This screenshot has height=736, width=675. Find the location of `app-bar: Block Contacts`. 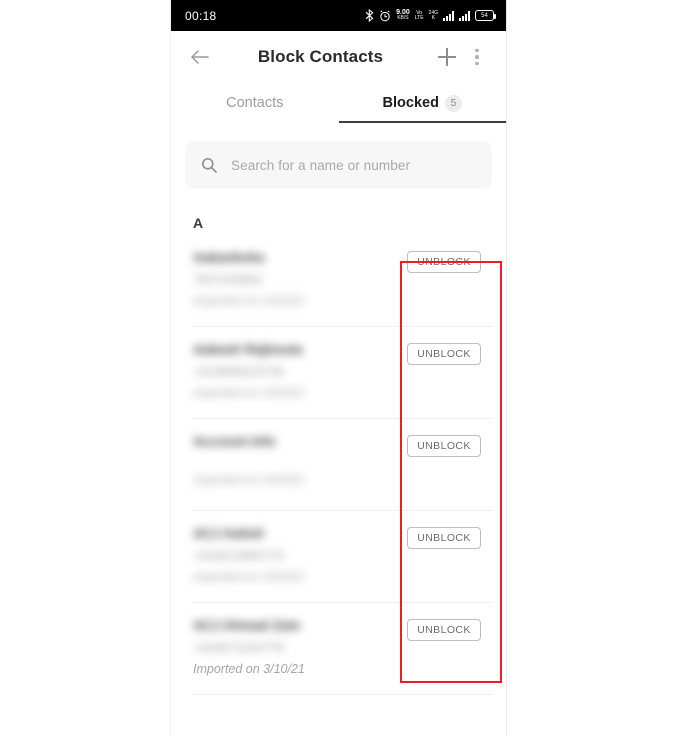

app-bar: Block Contacts is located at coordinates (338, 57).